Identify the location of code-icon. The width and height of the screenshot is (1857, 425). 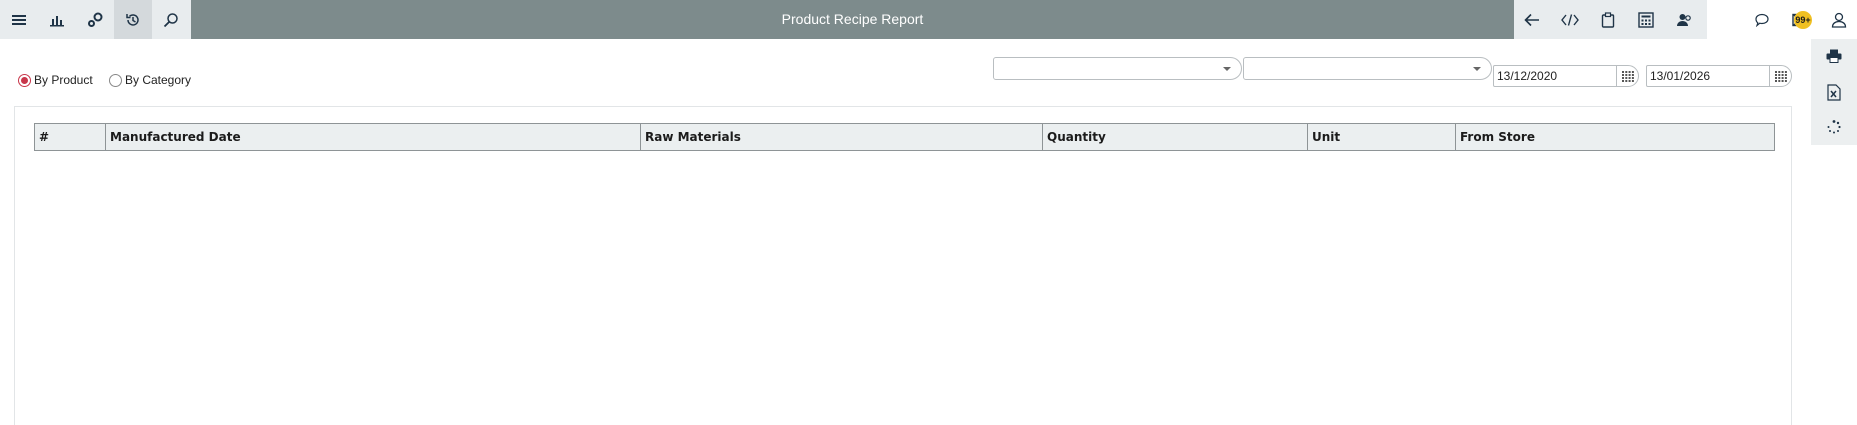
(1570, 20).